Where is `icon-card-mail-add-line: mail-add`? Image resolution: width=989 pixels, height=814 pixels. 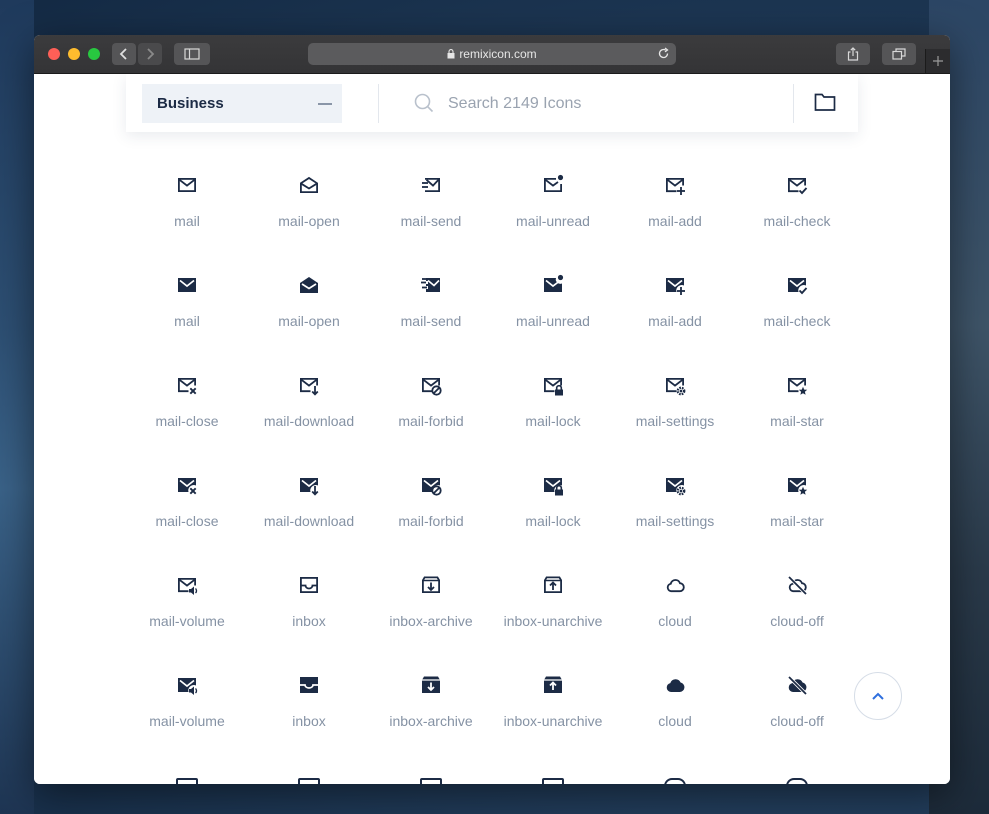
icon-card-mail-add-line: mail-add is located at coordinates (675, 219).